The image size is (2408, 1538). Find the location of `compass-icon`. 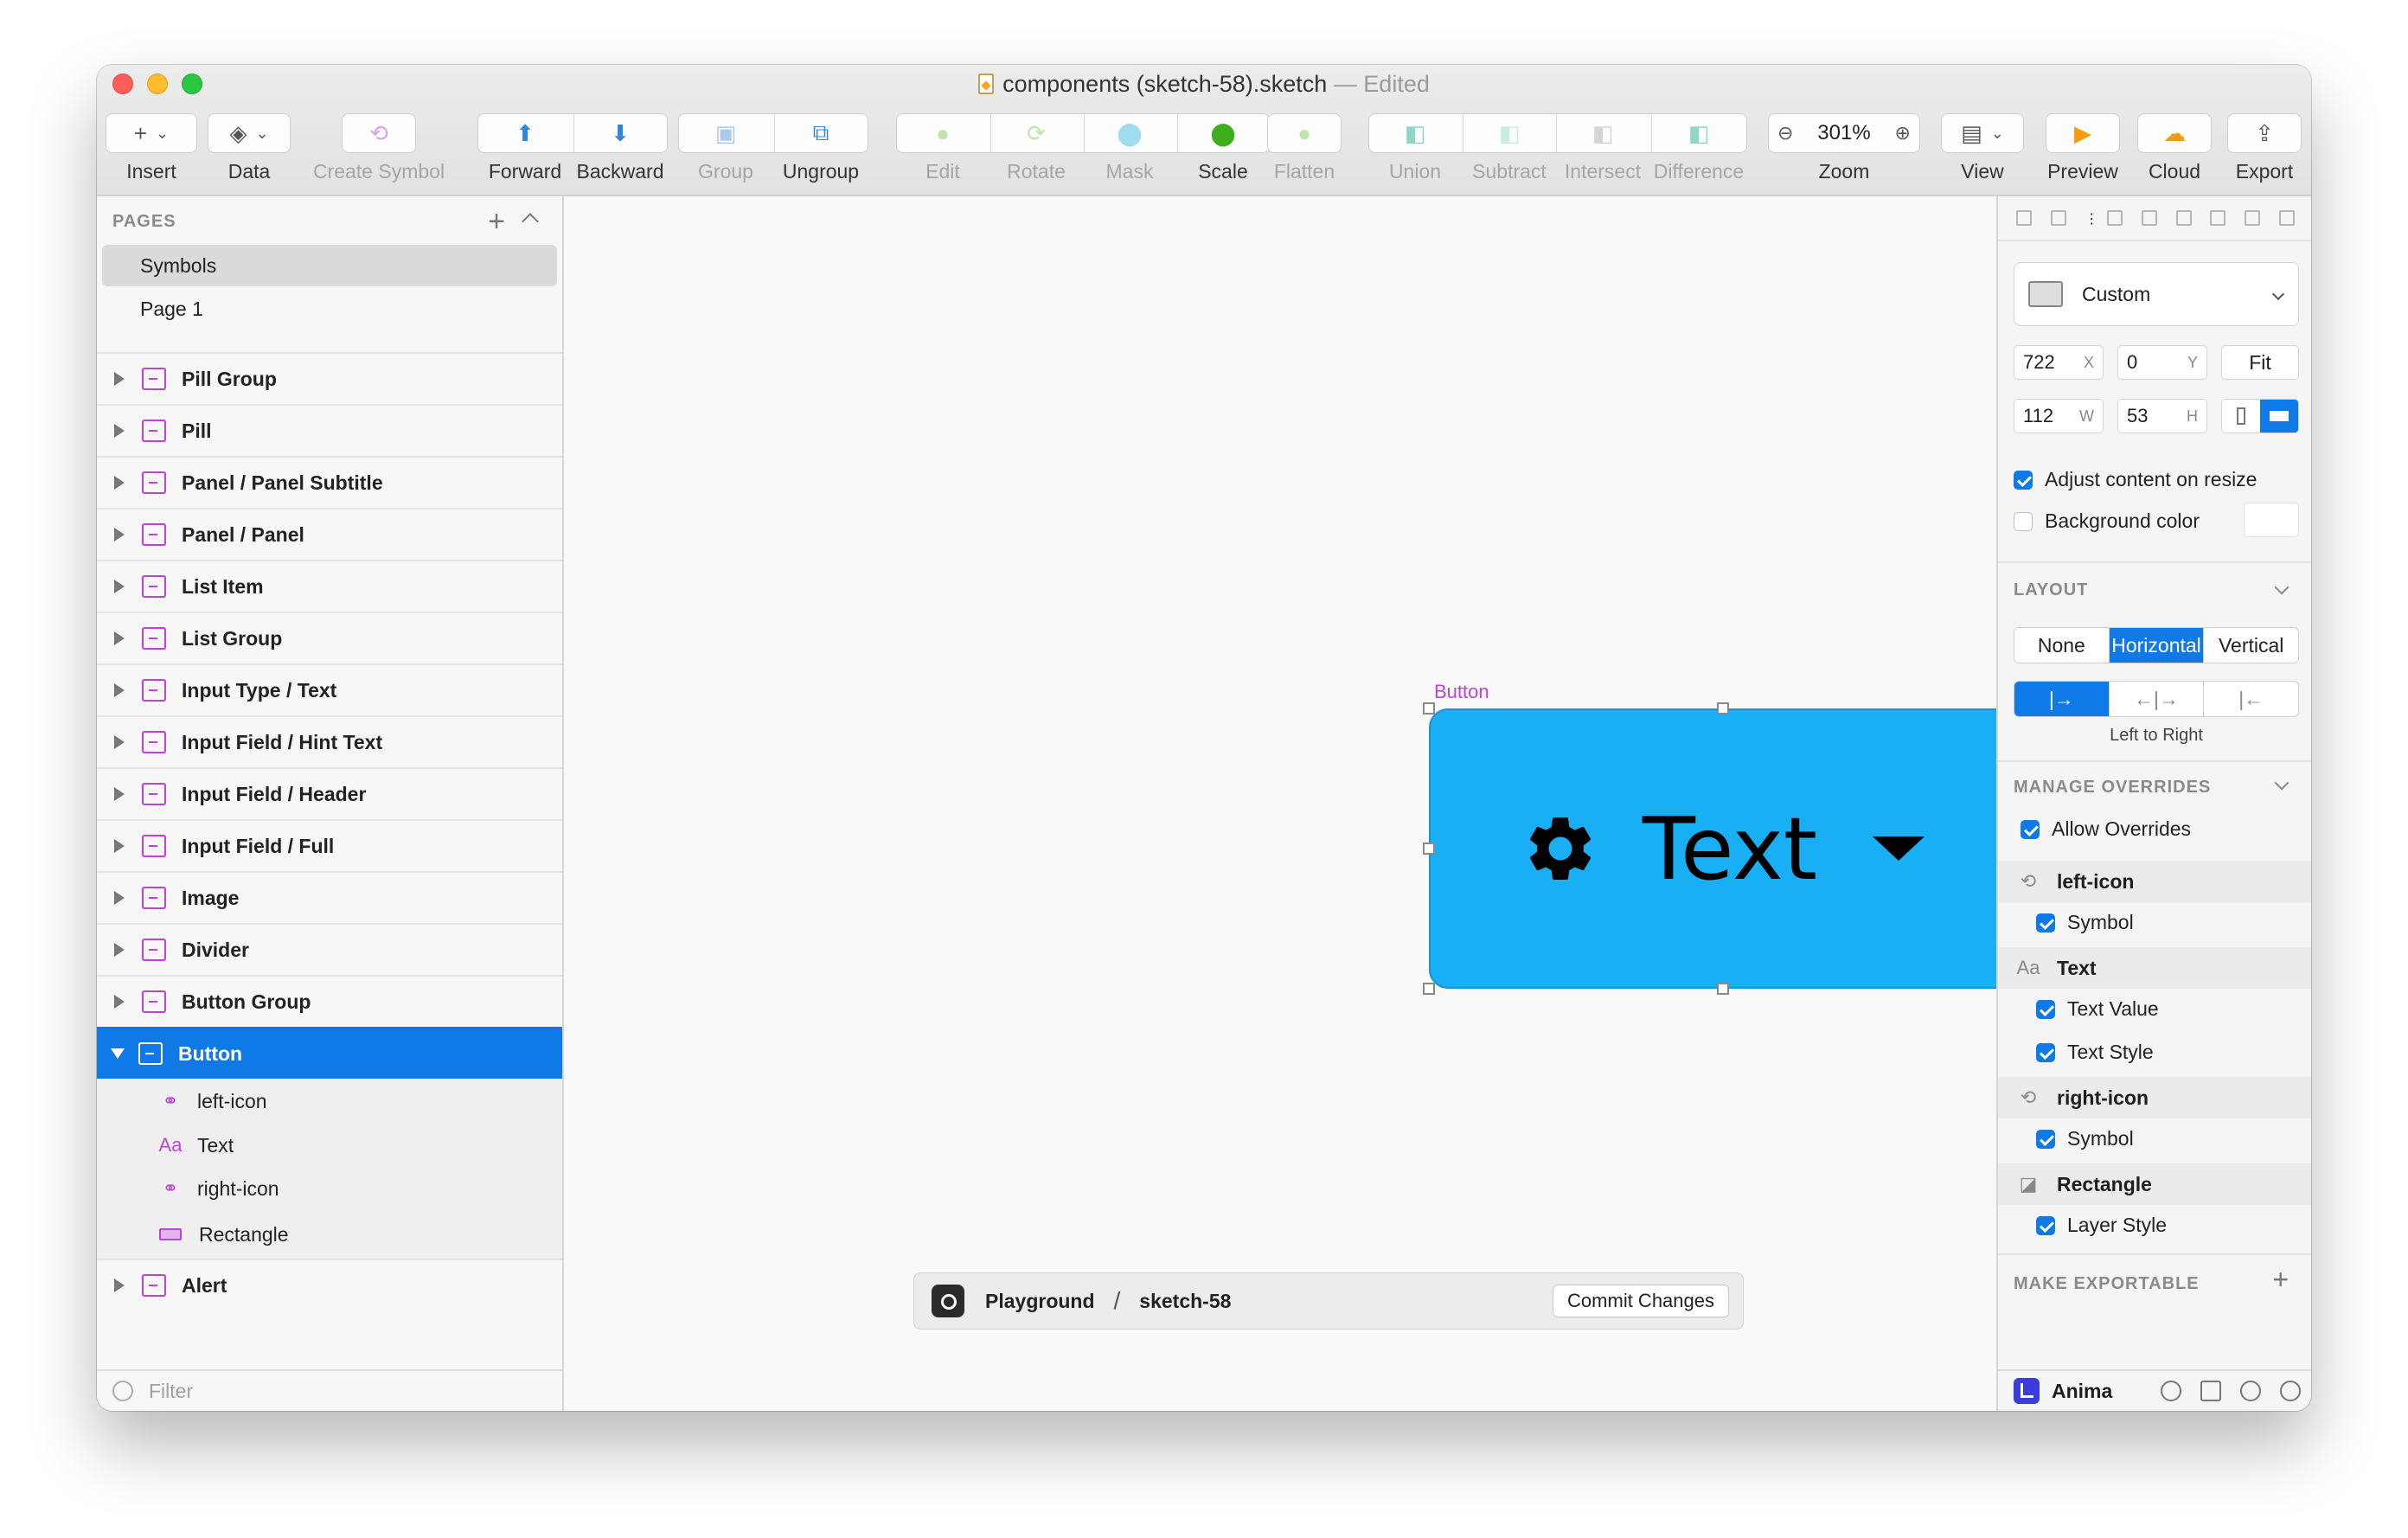

compass-icon is located at coordinates (2290, 1391).